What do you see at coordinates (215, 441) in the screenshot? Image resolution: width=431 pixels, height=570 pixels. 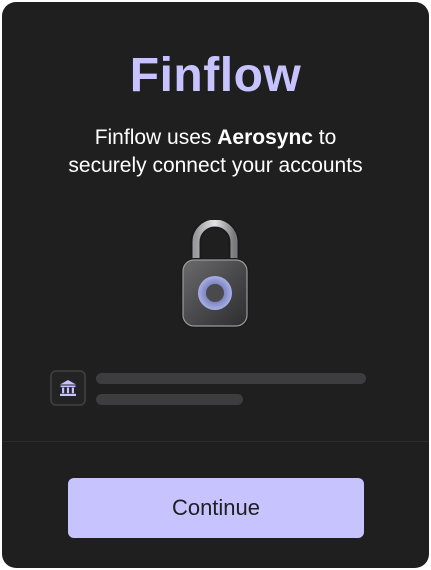 I see `footer-divider` at bounding box center [215, 441].